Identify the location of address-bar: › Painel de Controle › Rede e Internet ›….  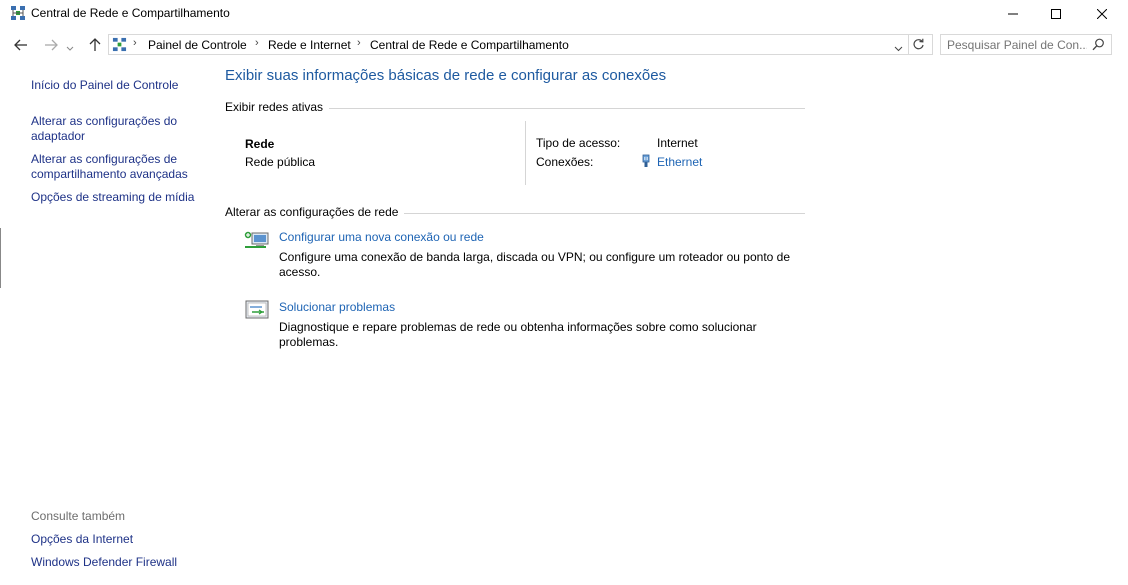
(520, 44).